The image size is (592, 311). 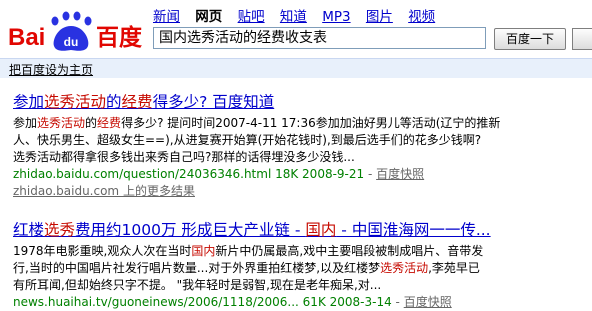 I want to click on text-segment: 红楼, so click(x=29, y=230).